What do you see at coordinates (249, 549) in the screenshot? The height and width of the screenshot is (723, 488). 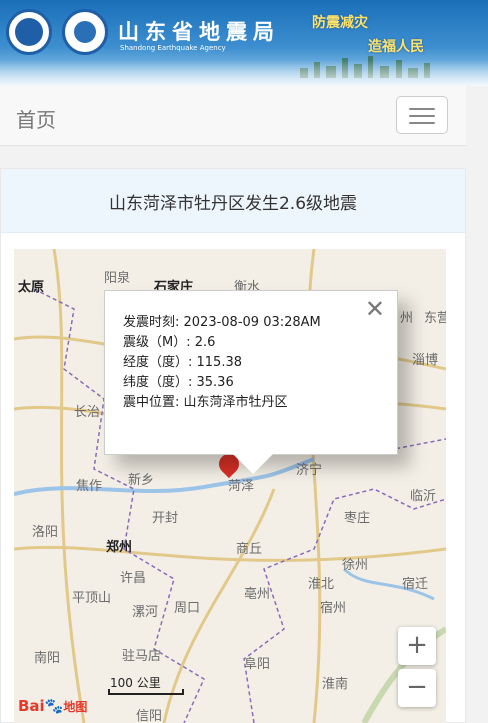 I see `map-city-label: 商丘` at bounding box center [249, 549].